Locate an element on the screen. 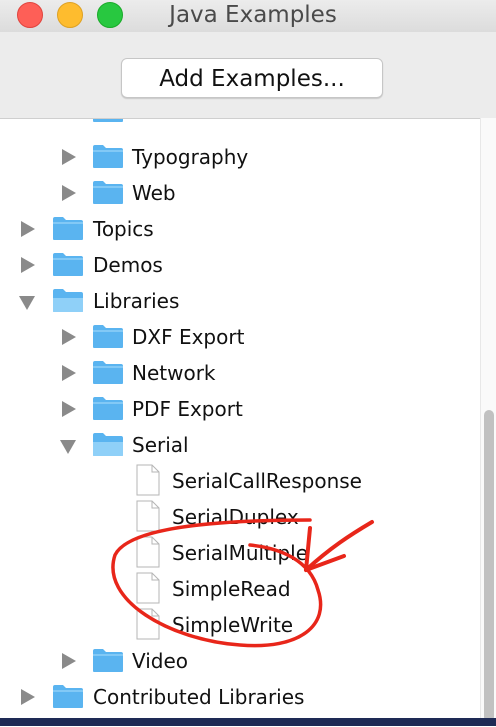 The image size is (496, 727). tree-item-label: SerialDuplex is located at coordinates (235, 517).